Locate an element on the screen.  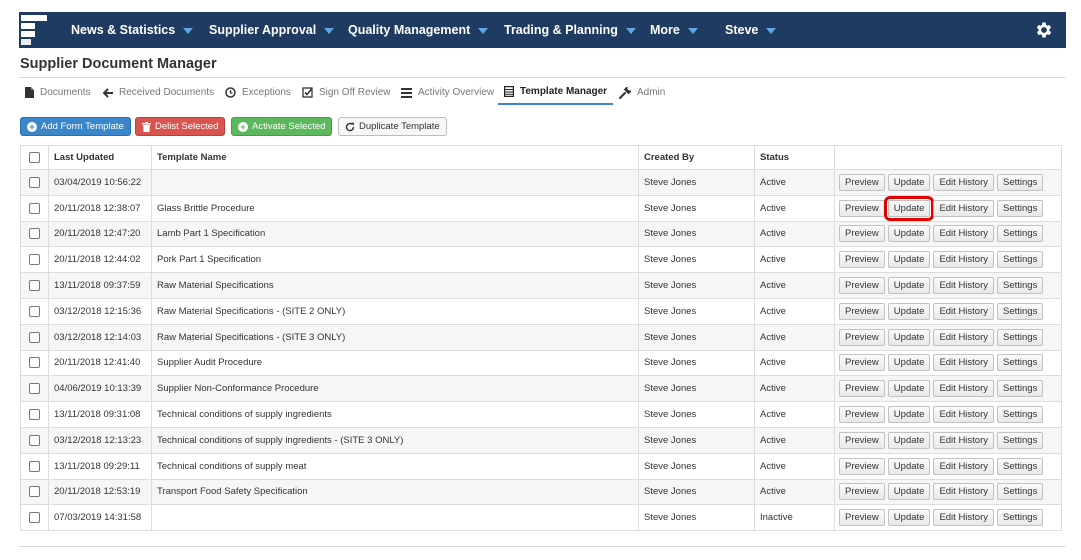
nav-more: More is located at coordinates (674, 30).